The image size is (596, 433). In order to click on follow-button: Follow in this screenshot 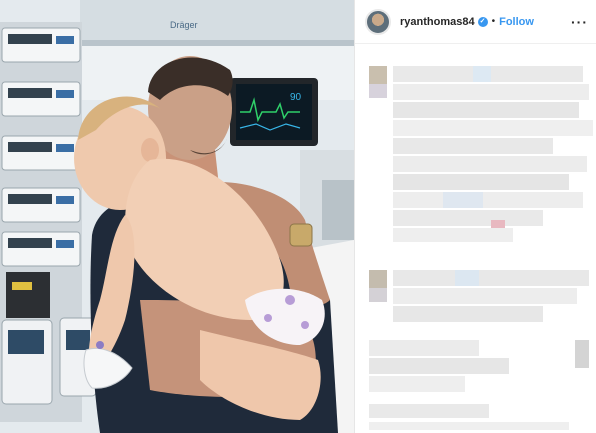, I will do `click(516, 22)`.